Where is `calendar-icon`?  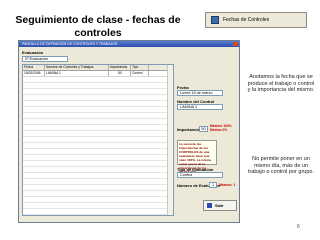
calendar-icon is located at coordinates (215, 20).